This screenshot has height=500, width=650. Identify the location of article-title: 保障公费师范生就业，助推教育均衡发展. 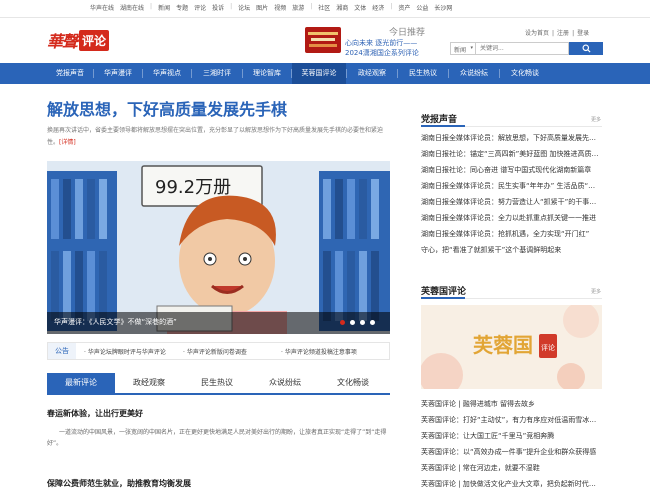
(119, 483).